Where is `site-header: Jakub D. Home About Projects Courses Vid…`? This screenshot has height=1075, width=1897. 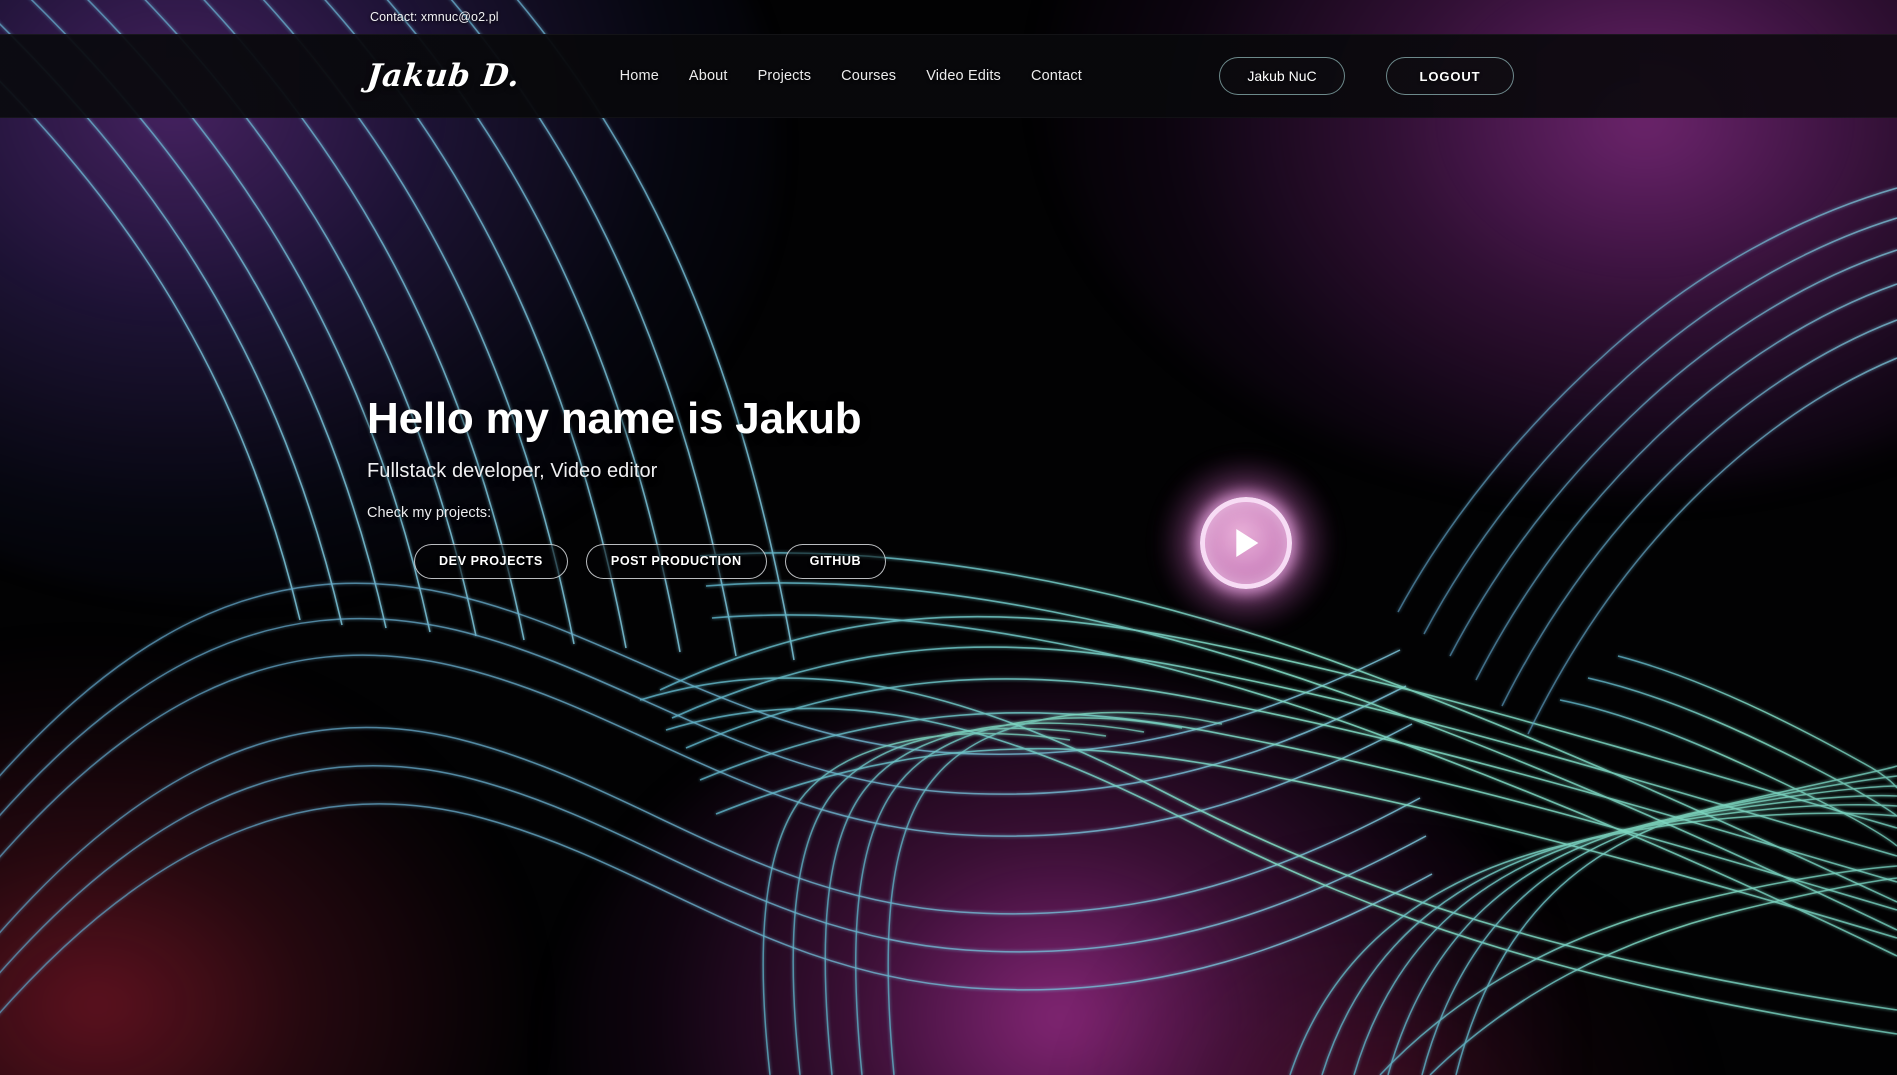 site-header: Jakub D. Home About Projects Courses Vid… is located at coordinates (948, 76).